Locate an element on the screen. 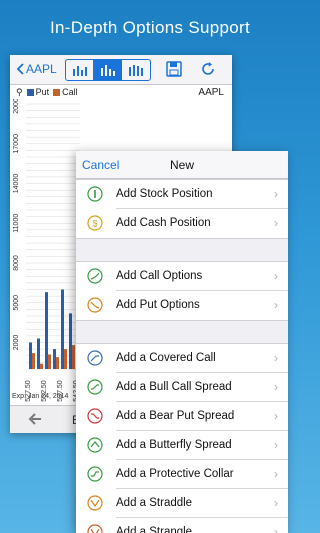 This screenshot has width=320, height=533. menu-item: Add Call Options › is located at coordinates (182, 276).